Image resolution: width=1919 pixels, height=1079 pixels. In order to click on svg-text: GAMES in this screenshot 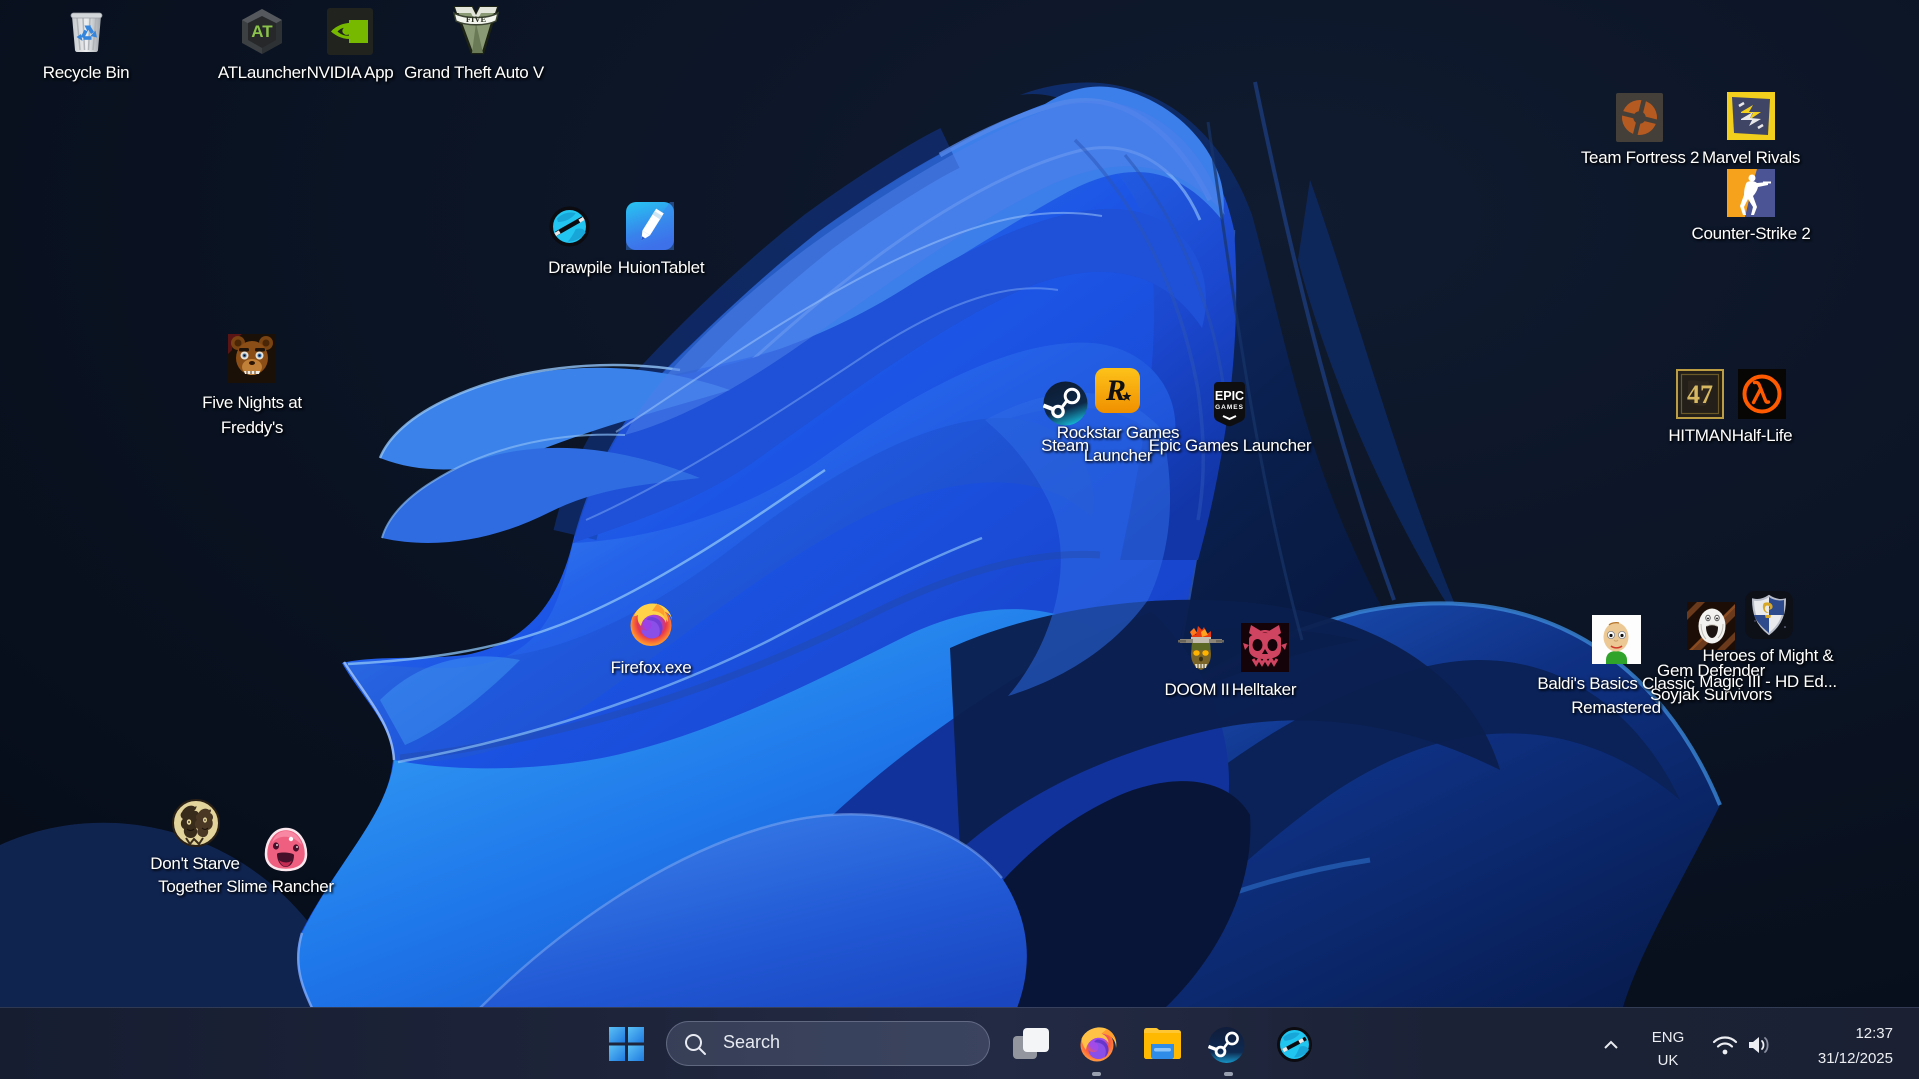, I will do `click(1229, 407)`.